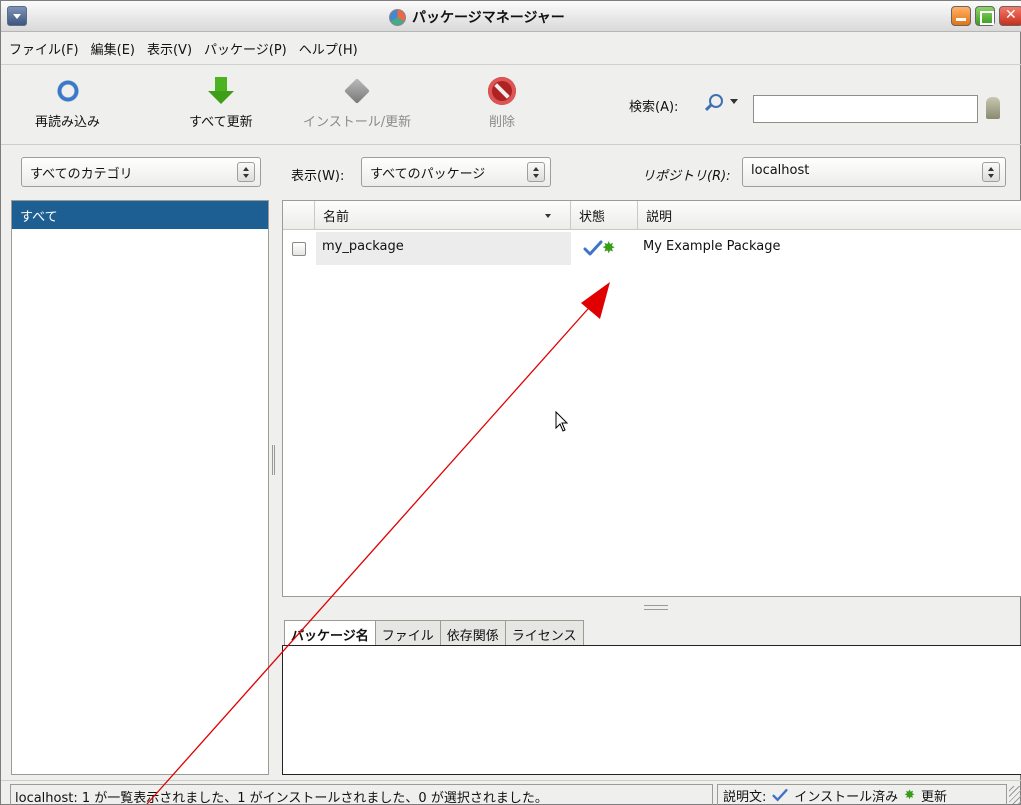 The width and height of the screenshot is (1021, 805). I want to click on package-name: my_package, so click(363, 246).